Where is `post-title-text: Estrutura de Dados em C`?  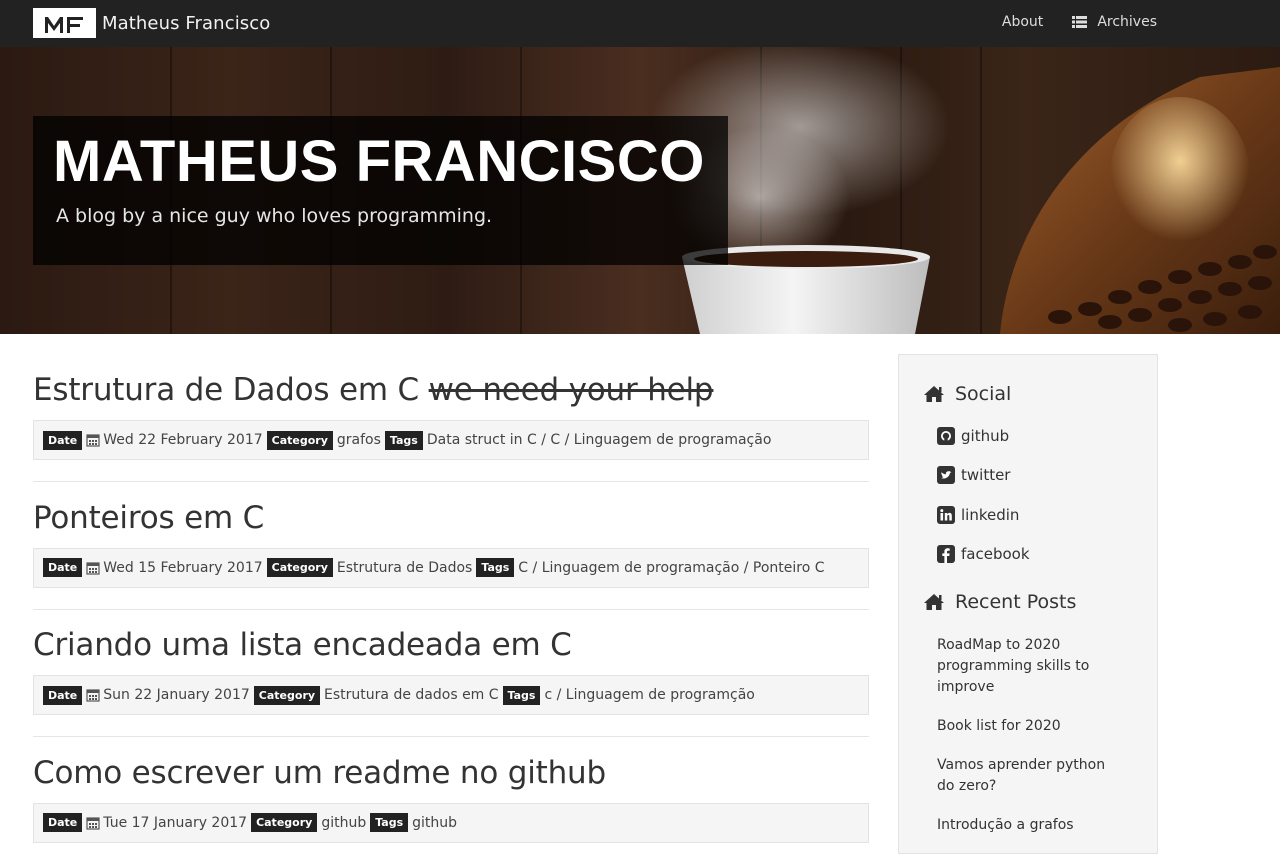
post-title-text: Estrutura de Dados em C is located at coordinates (226, 390).